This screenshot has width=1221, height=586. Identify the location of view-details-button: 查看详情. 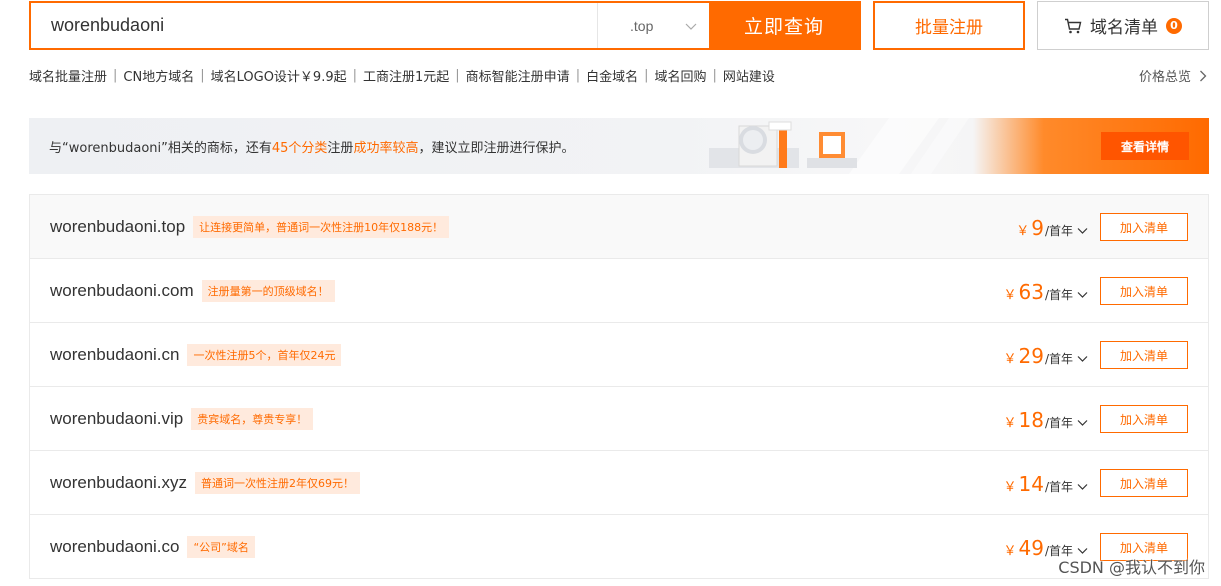
(1145, 146).